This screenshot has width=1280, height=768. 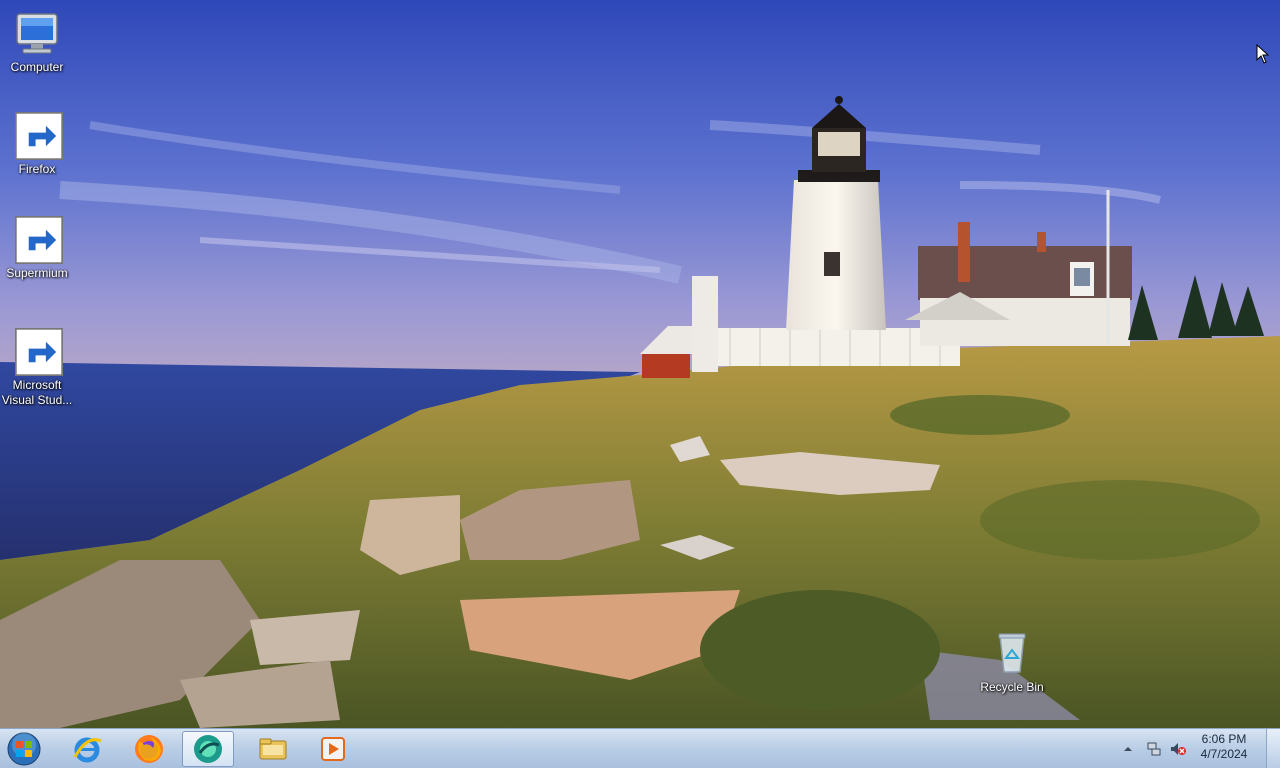 What do you see at coordinates (640, 748) in the screenshot?
I see `taskbar: 6:06 PM 4/7/2024` at bounding box center [640, 748].